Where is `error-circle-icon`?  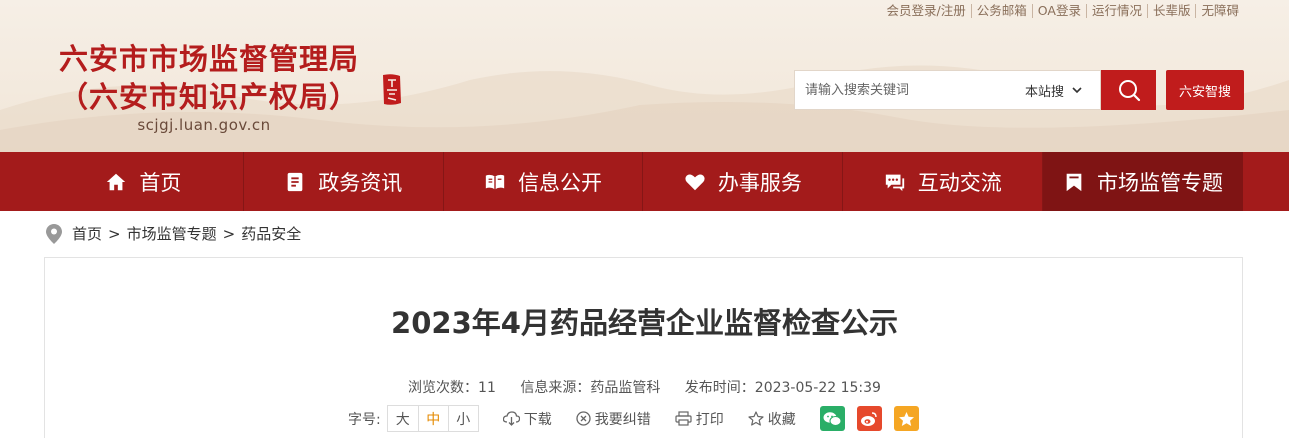 error-circle-icon is located at coordinates (583, 418).